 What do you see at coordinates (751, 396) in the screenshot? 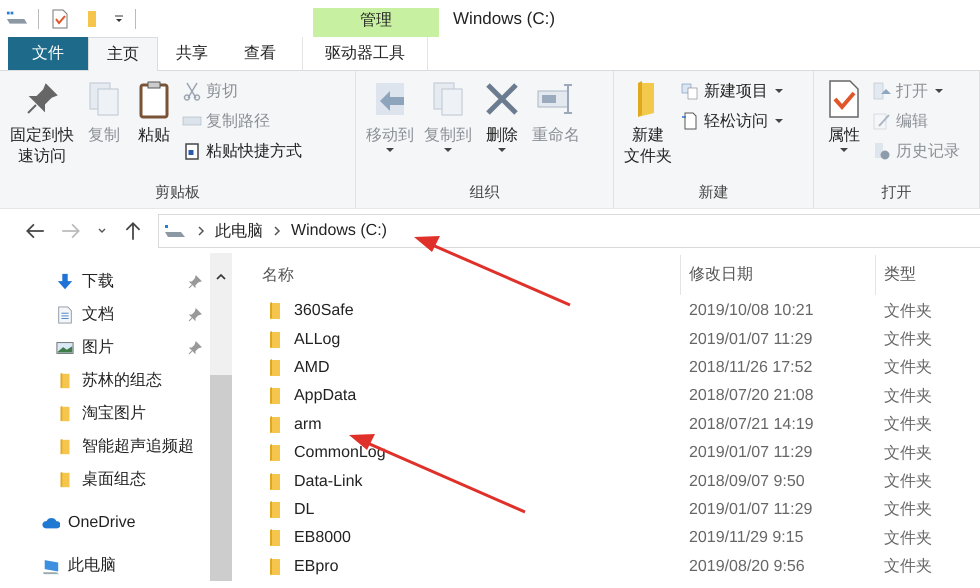
I see `modified-date: 2018/07/20 21:08` at bounding box center [751, 396].